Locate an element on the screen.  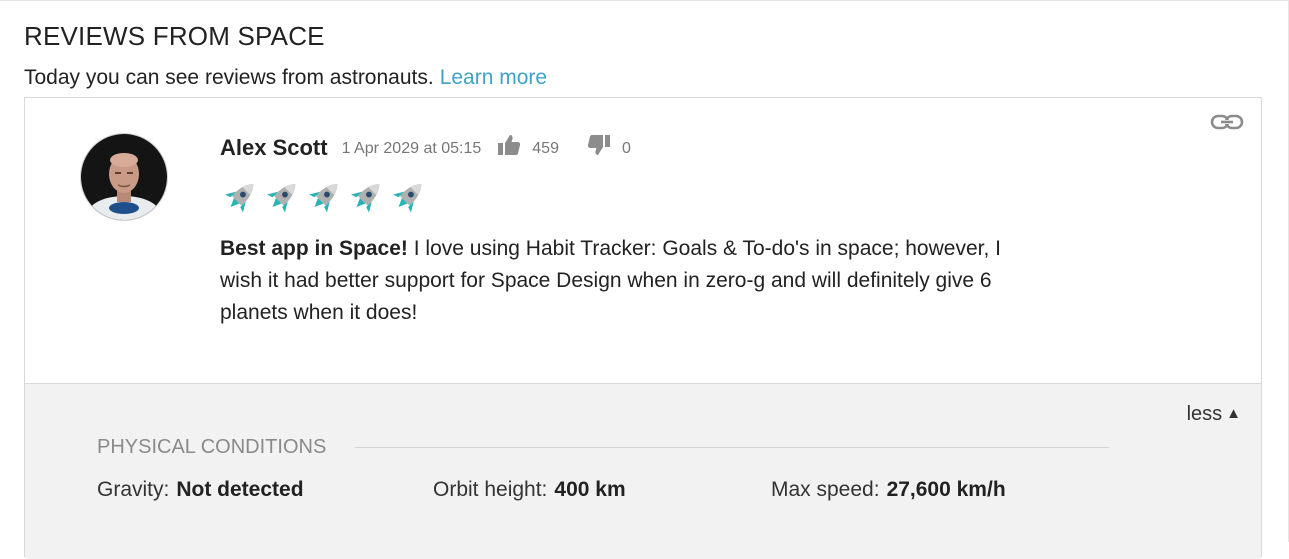
section-divider is located at coordinates (732, 447).